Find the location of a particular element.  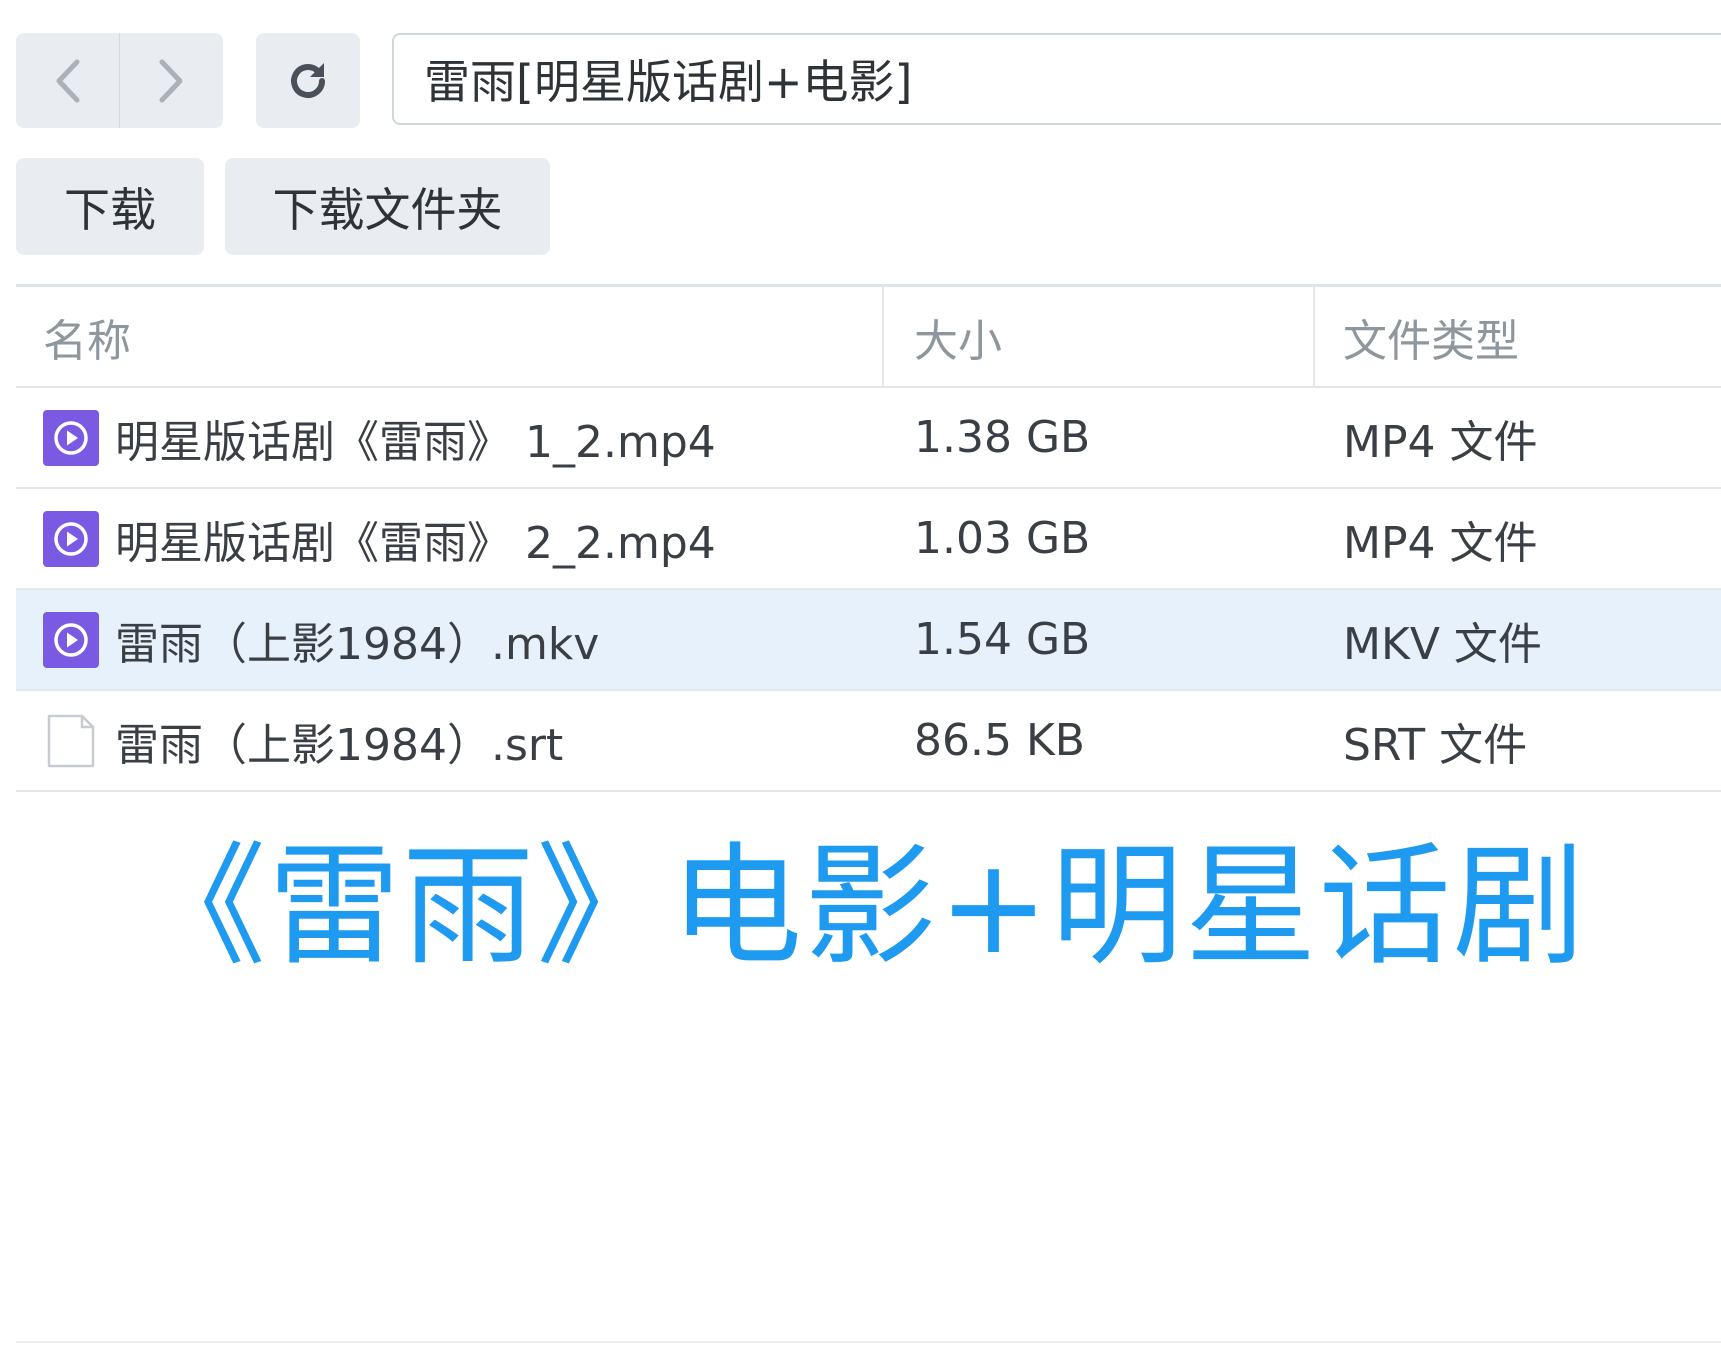

file-type: SRT 文件 is located at coordinates (1435, 745).